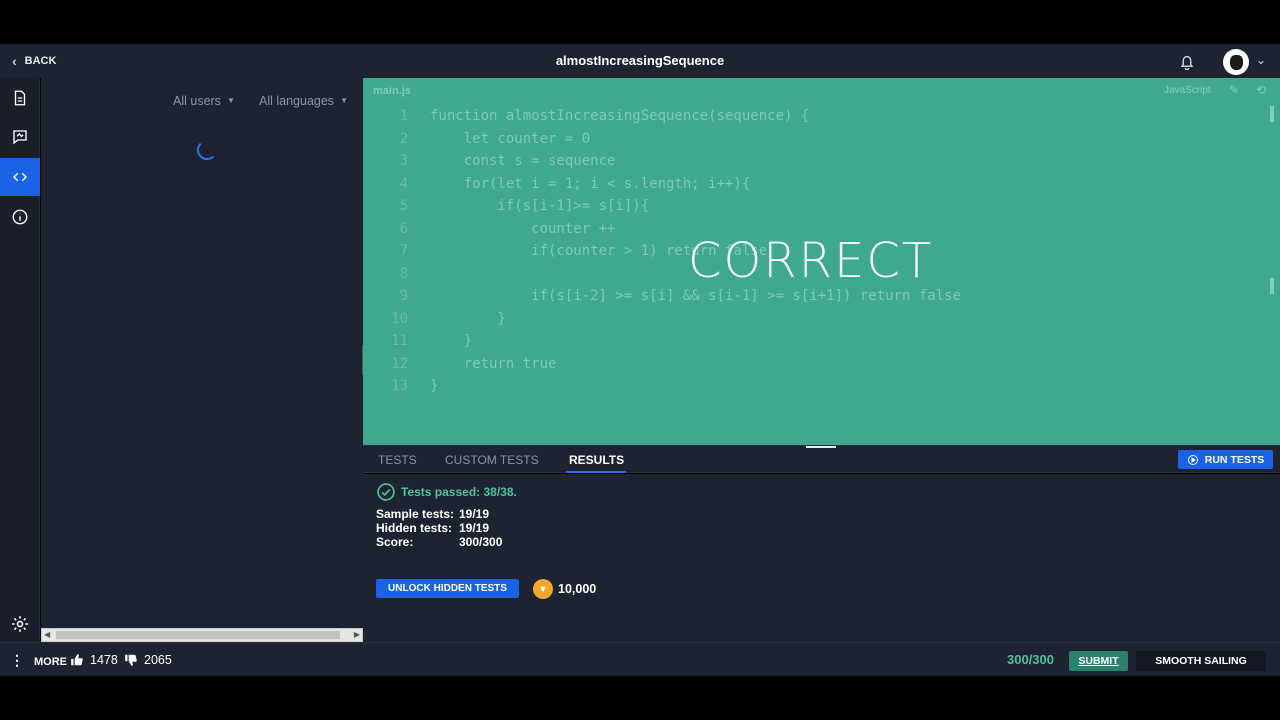  I want to click on more-button: ⋮ MORE, so click(38, 661).